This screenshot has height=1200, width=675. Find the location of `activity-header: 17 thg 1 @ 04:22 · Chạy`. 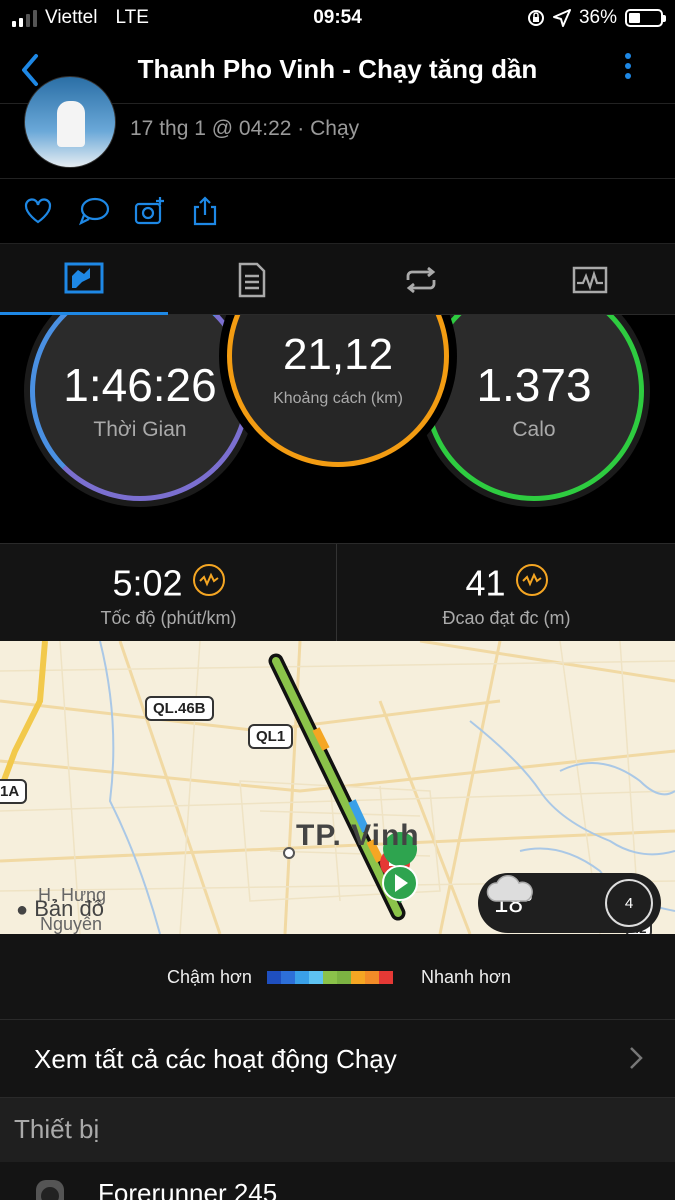

activity-header: 17 thg 1 @ 04:22 · Chạy is located at coordinates (337, 127).